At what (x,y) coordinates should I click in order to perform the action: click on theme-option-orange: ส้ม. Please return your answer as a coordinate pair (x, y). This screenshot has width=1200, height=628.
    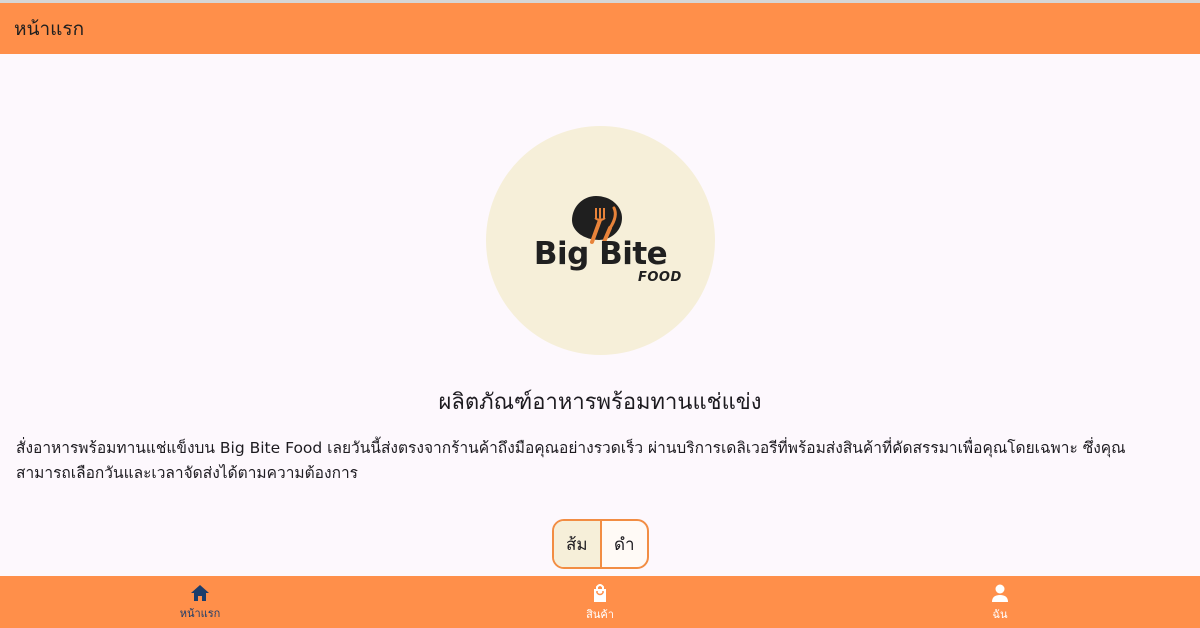
    Looking at the image, I should click on (578, 544).